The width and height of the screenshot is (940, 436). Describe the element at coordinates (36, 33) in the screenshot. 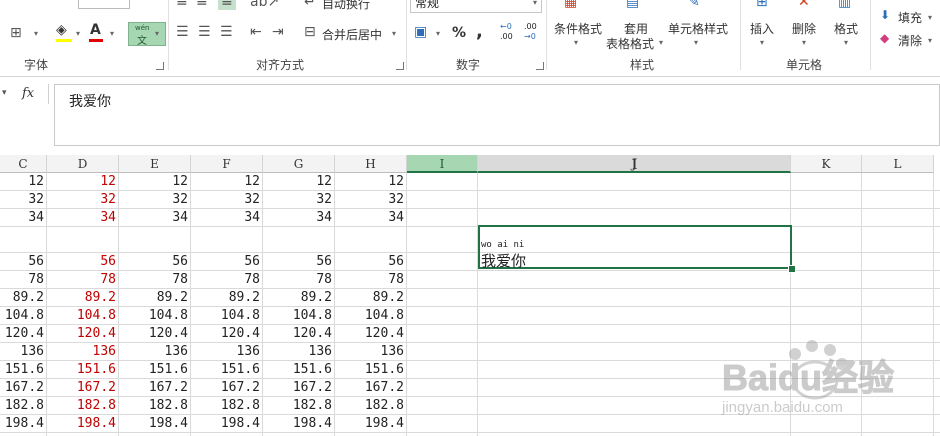

I see `borders-dropdown-icon: ▾` at that location.